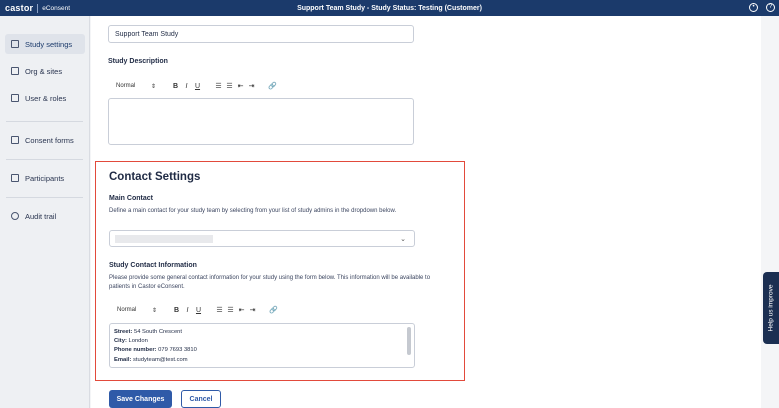 This screenshot has height=408, width=779. I want to click on address-line: City: London, so click(131, 341).